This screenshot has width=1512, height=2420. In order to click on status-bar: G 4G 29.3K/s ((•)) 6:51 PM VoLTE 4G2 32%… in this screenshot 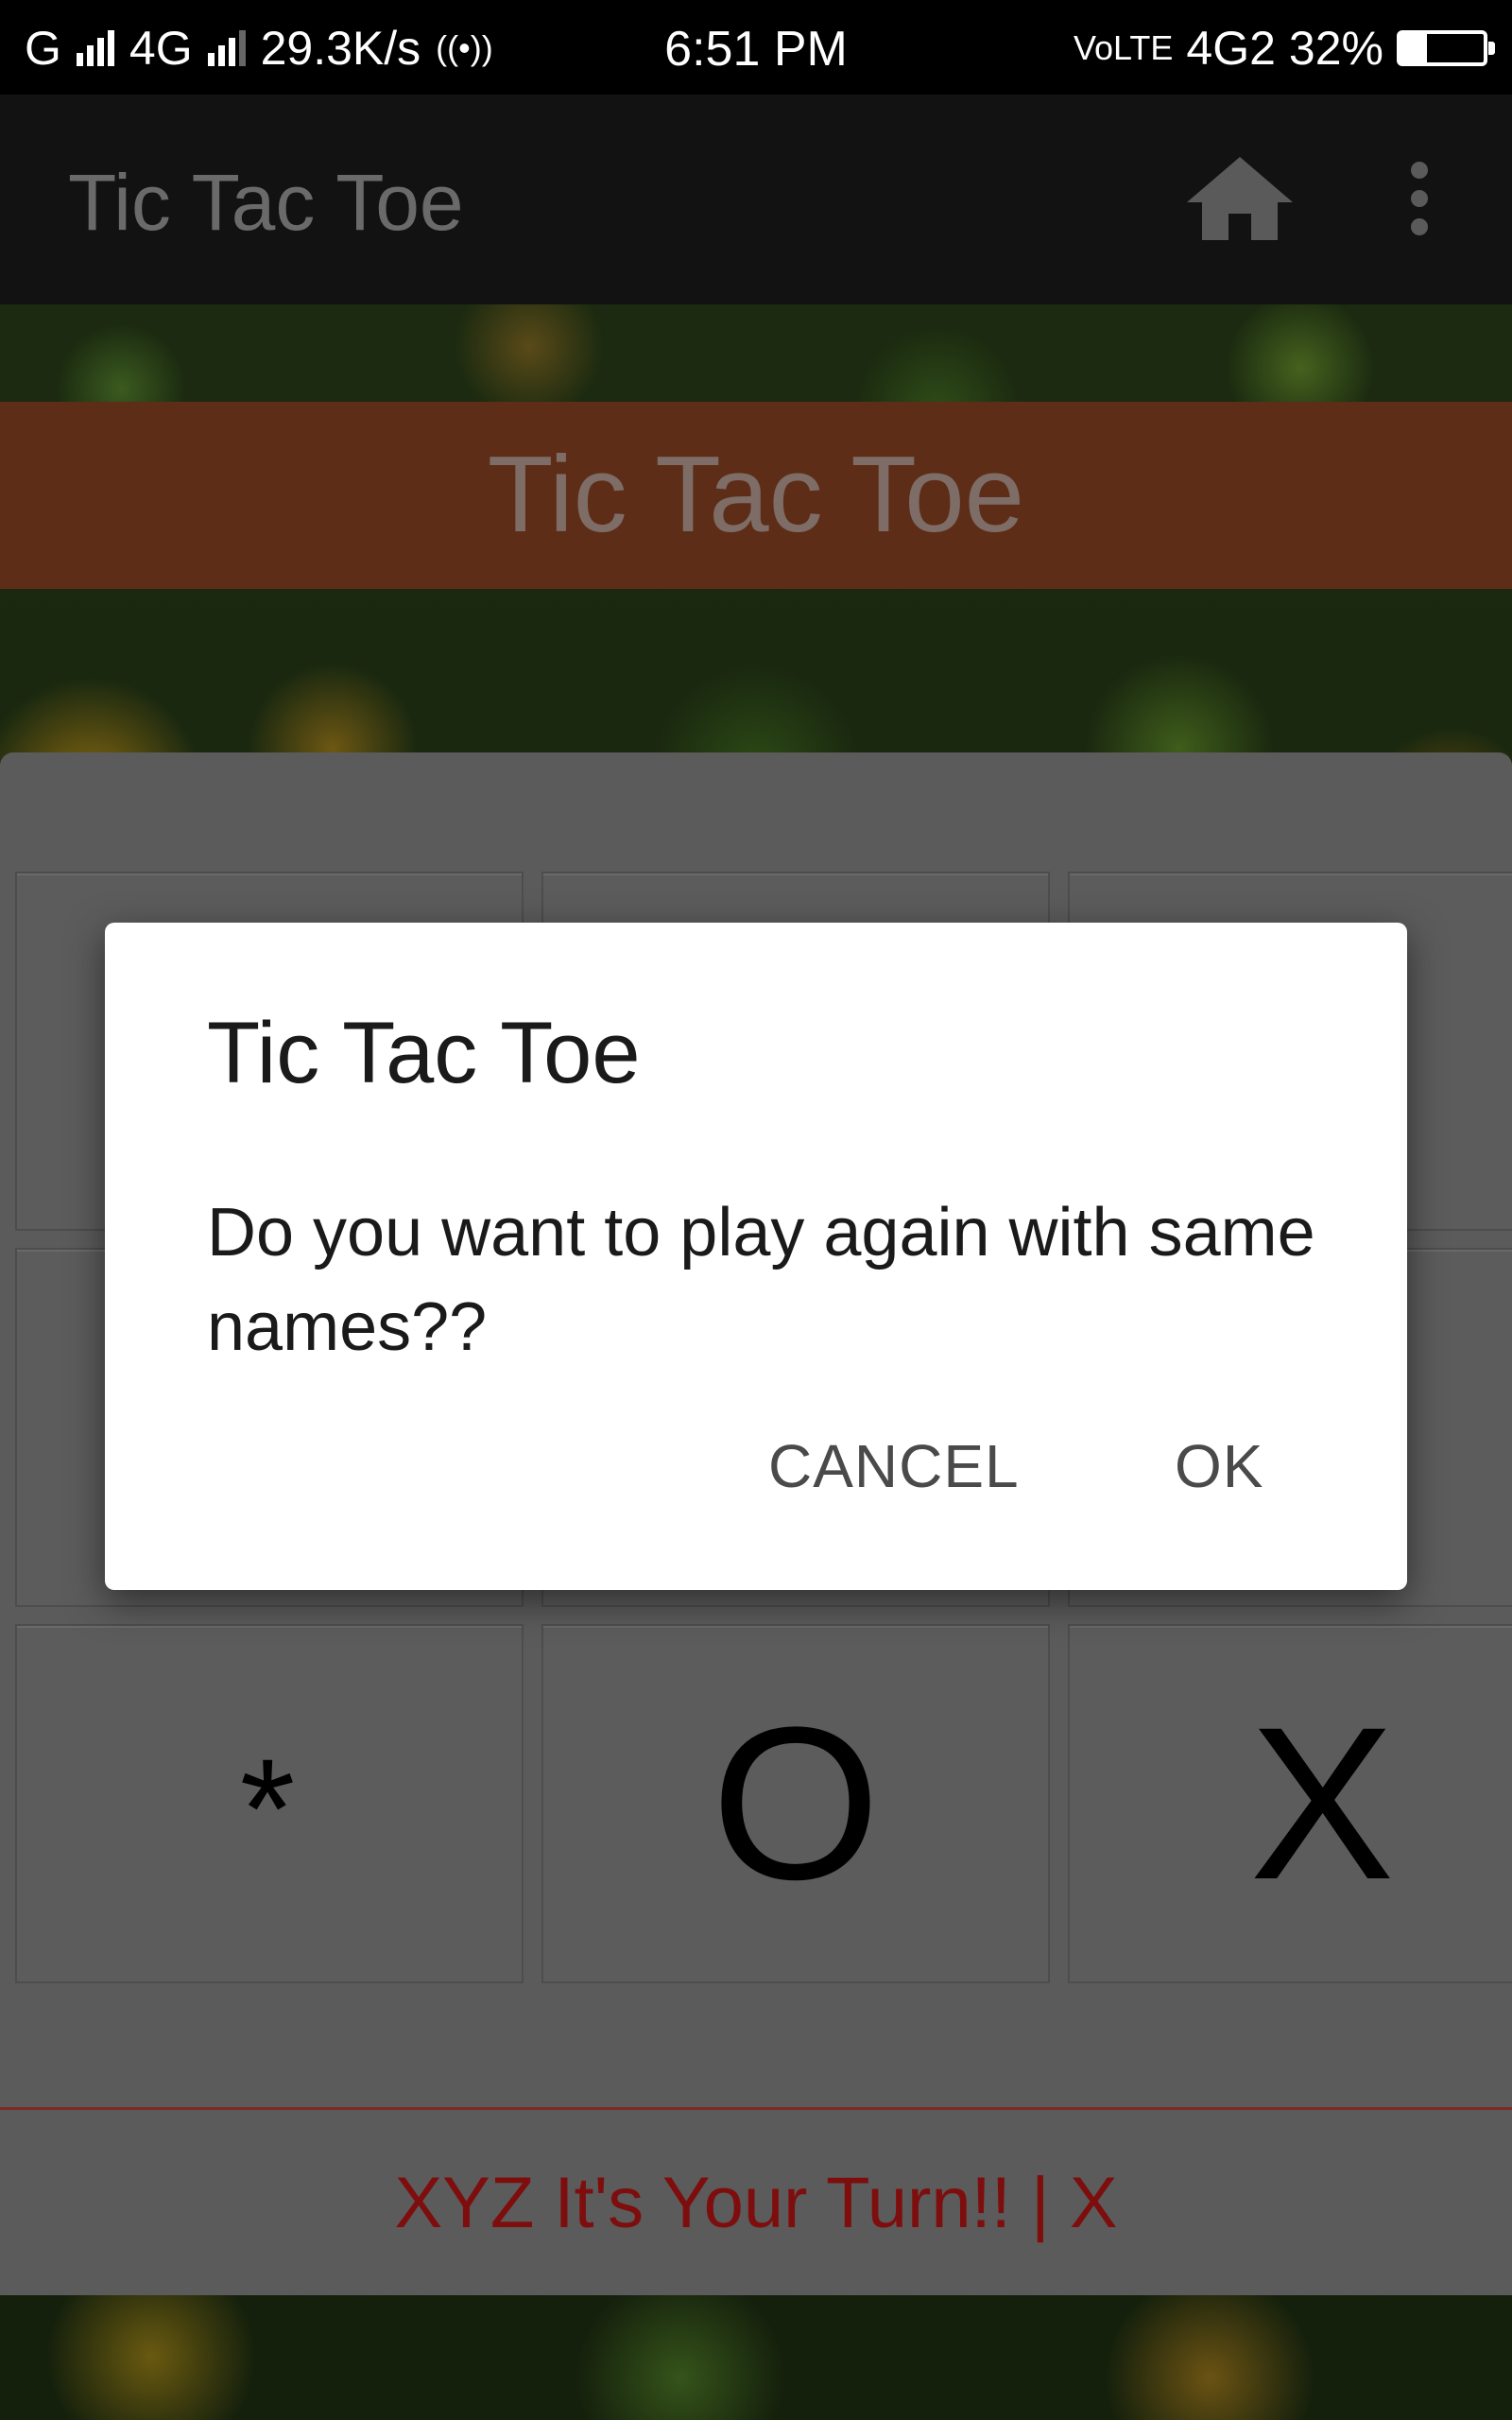, I will do `click(756, 47)`.